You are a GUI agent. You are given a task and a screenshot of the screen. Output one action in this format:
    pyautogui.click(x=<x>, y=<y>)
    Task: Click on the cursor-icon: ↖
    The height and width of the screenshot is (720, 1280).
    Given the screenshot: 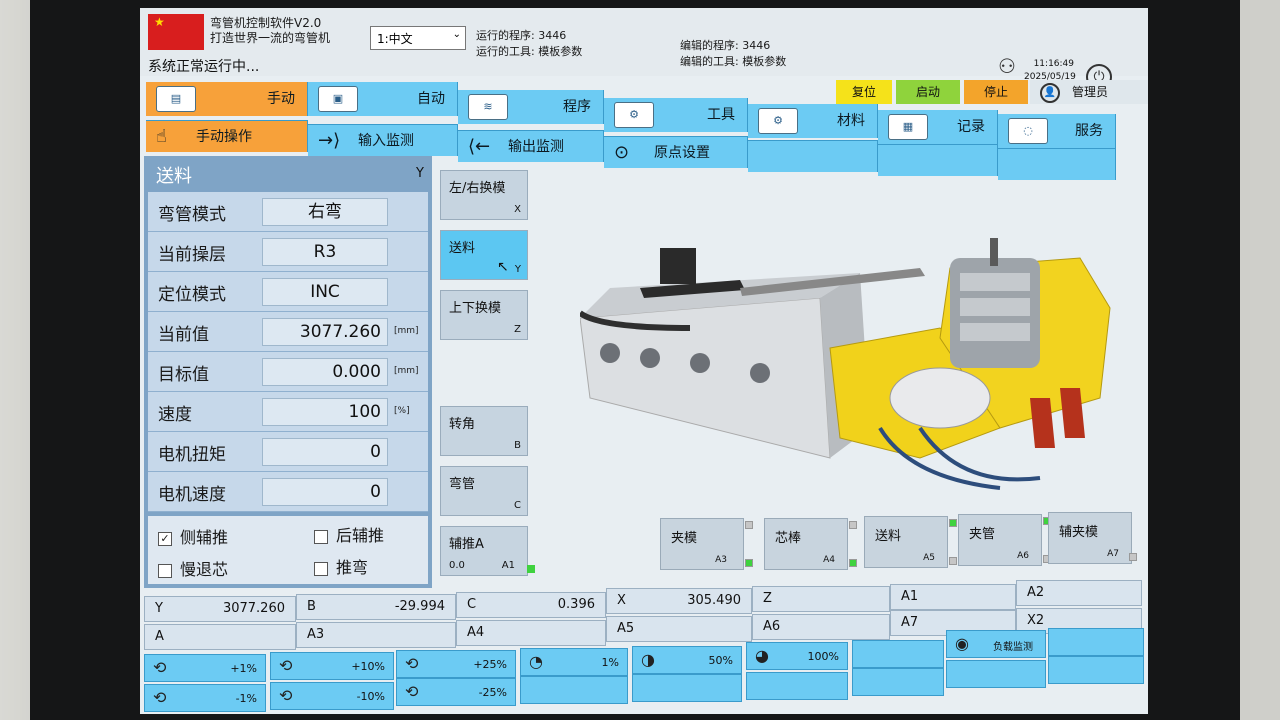 What is the action you would take?
    pyautogui.click(x=503, y=267)
    